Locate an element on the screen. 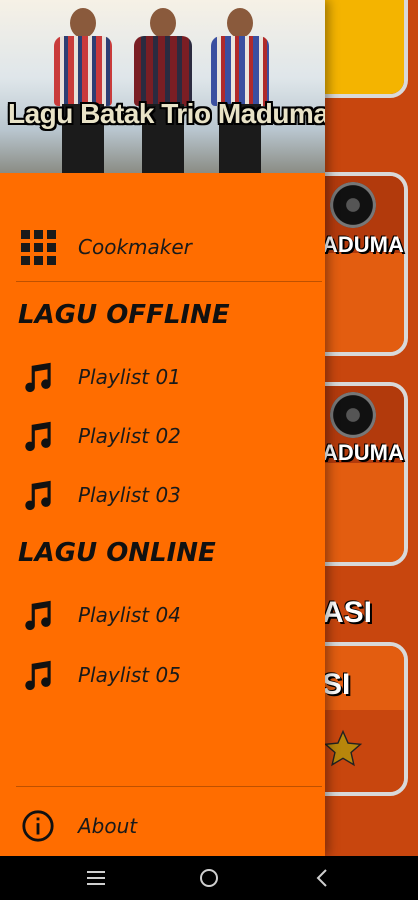 The width and height of the screenshot is (418, 900). menu-item-playlist-02: Playlist 02 is located at coordinates (162, 436).